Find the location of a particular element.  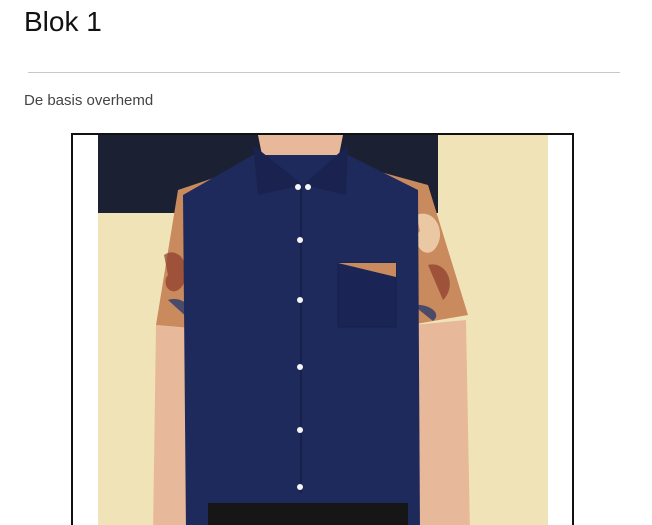

divider is located at coordinates (324, 72).